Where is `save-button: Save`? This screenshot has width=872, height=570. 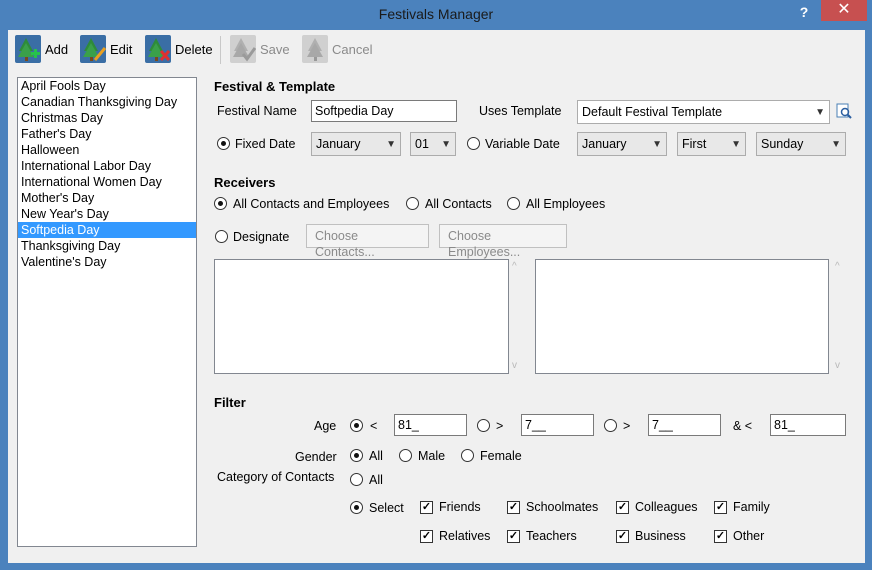 save-button: Save is located at coordinates (260, 49).